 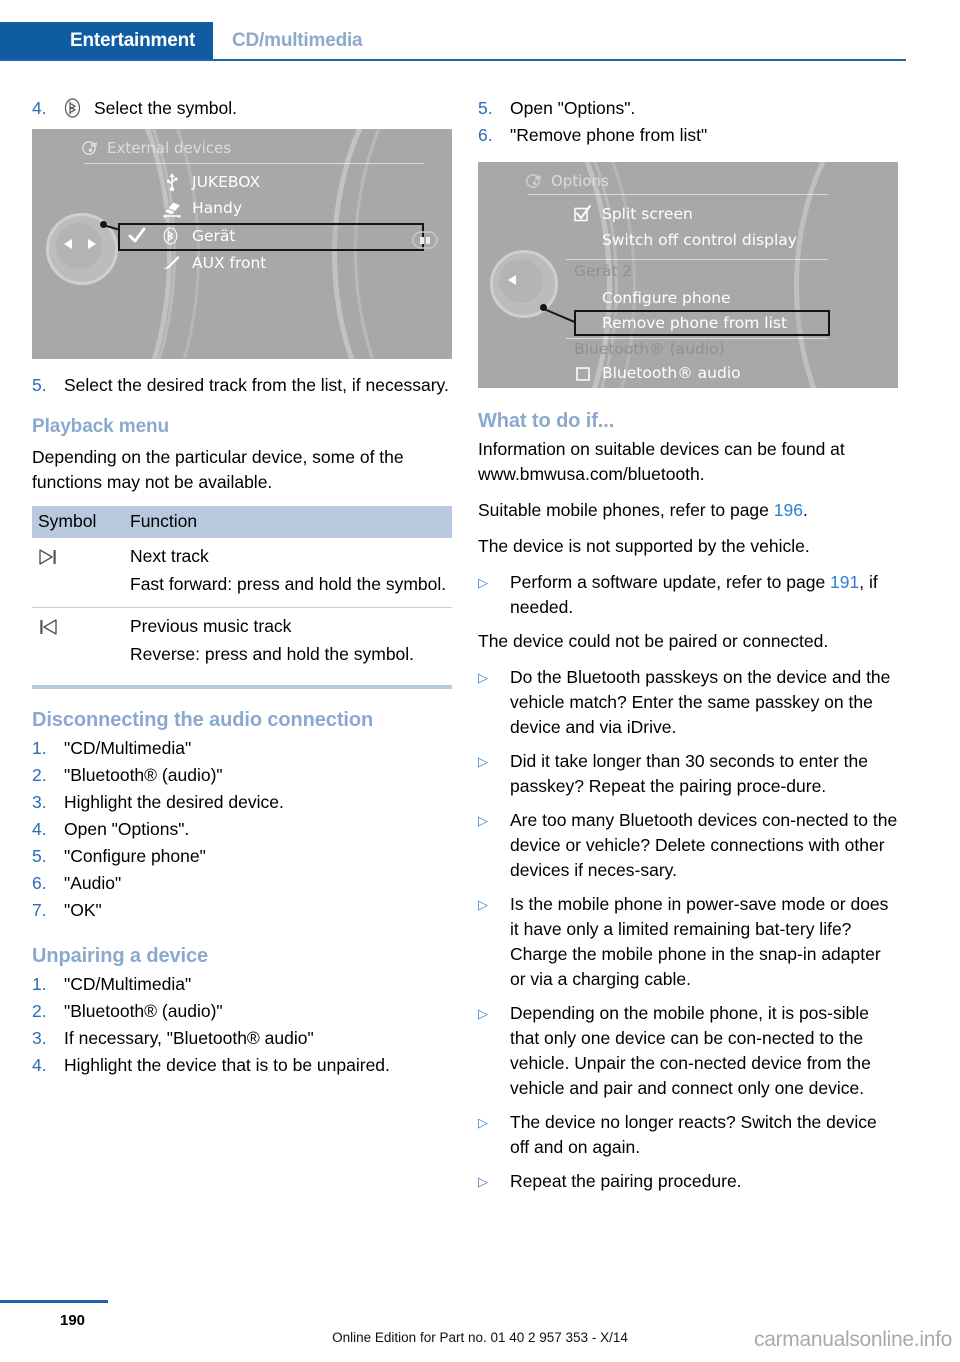 I want to click on bluetooth-icon, so click(x=170, y=236).